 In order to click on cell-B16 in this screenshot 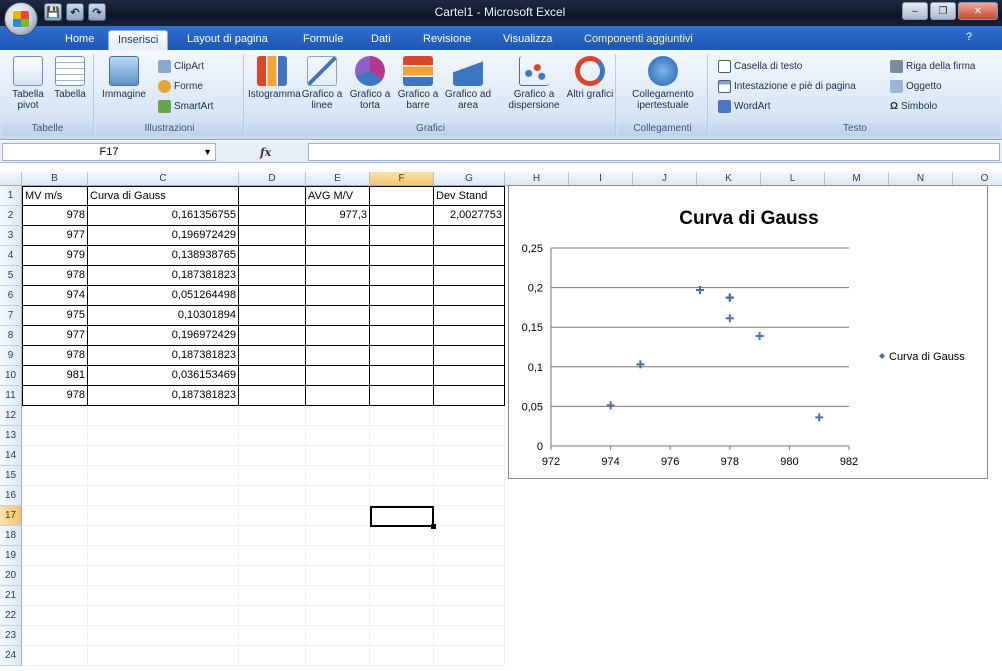, I will do `click(55, 496)`.